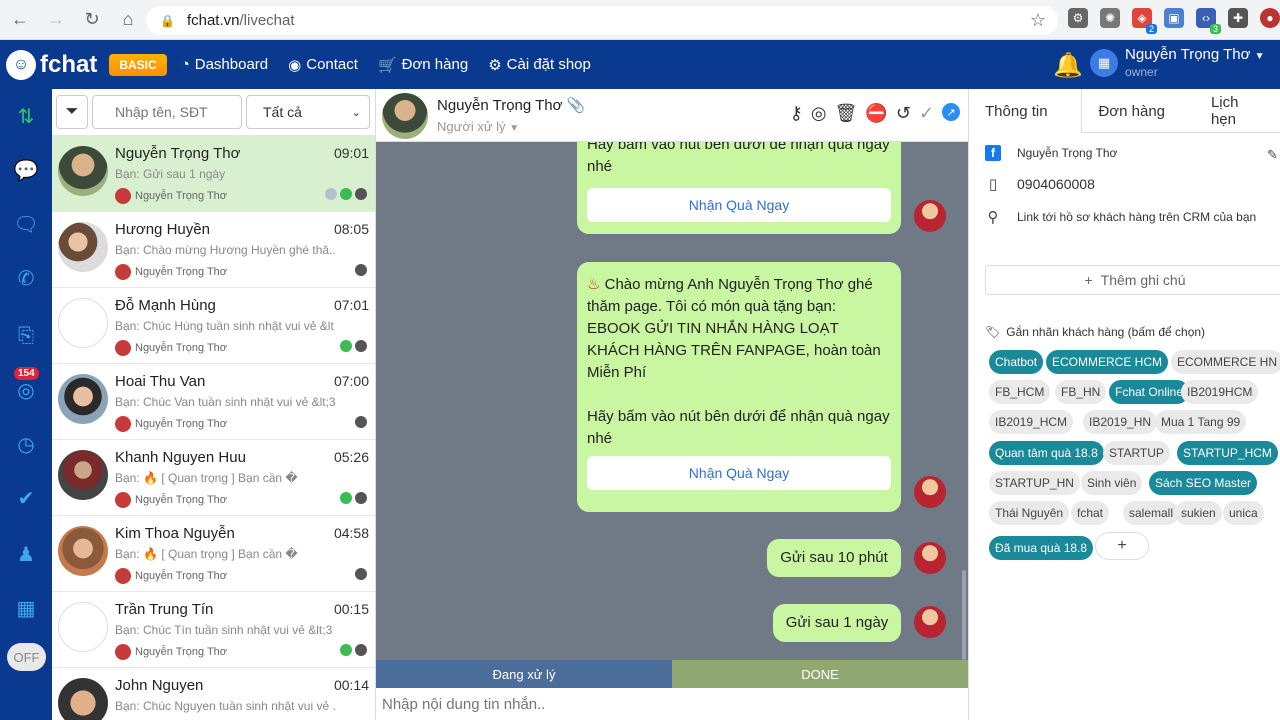  Describe the element at coordinates (83, 699) in the screenshot. I see `avatar` at that location.